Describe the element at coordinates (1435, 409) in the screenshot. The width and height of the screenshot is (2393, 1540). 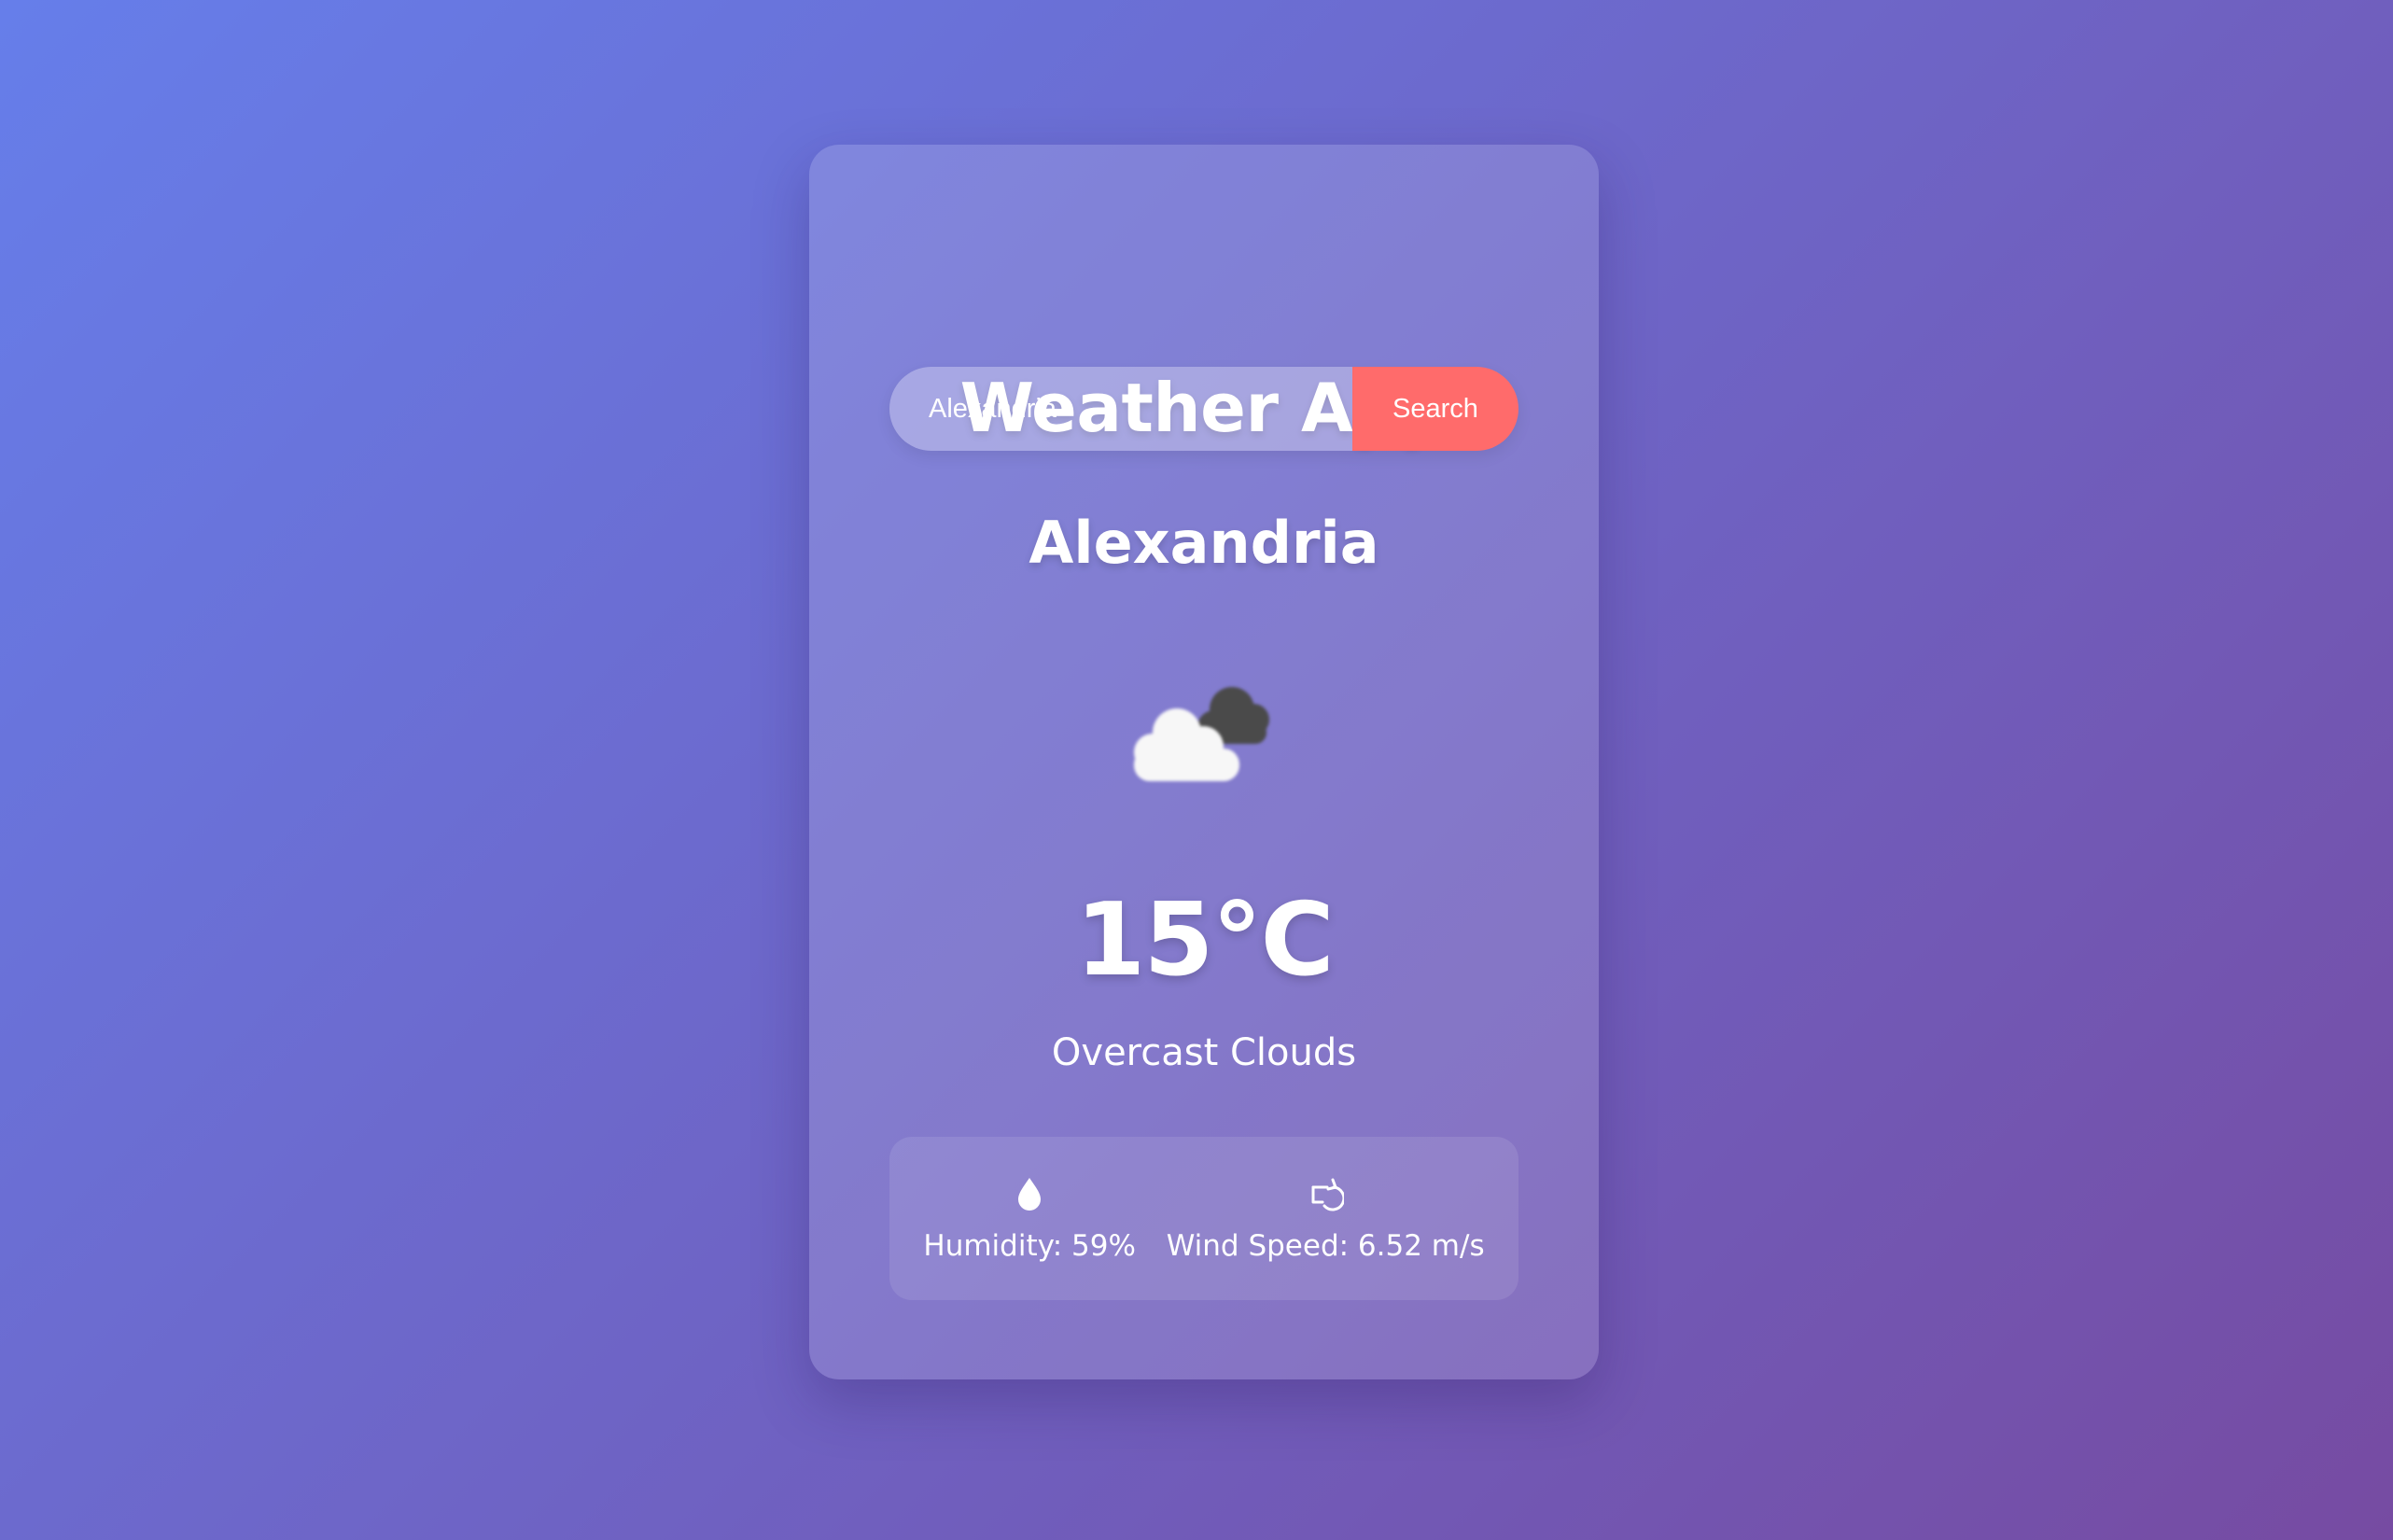
I see `search-button: Search` at that location.